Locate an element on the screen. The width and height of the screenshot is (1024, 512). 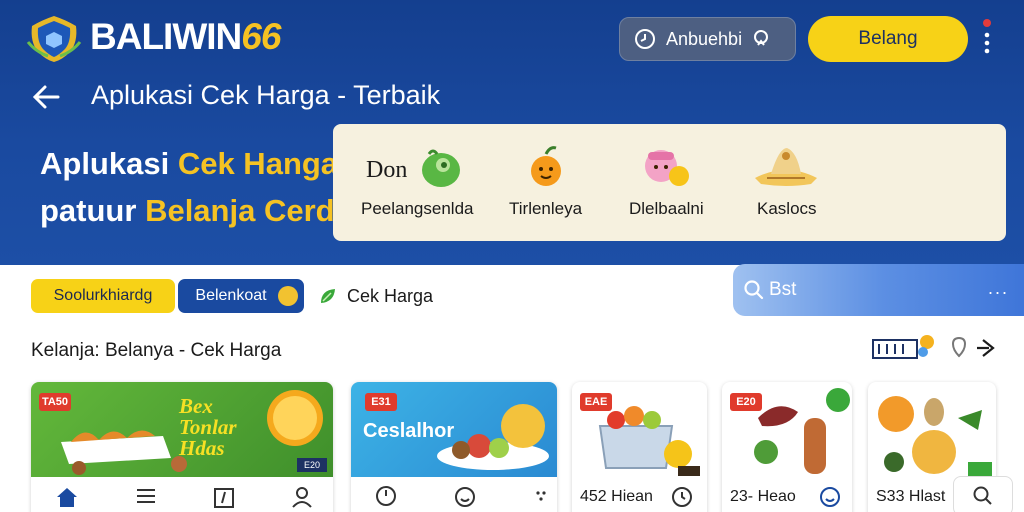
more-menu-icon is located at coordinates (987, 38).